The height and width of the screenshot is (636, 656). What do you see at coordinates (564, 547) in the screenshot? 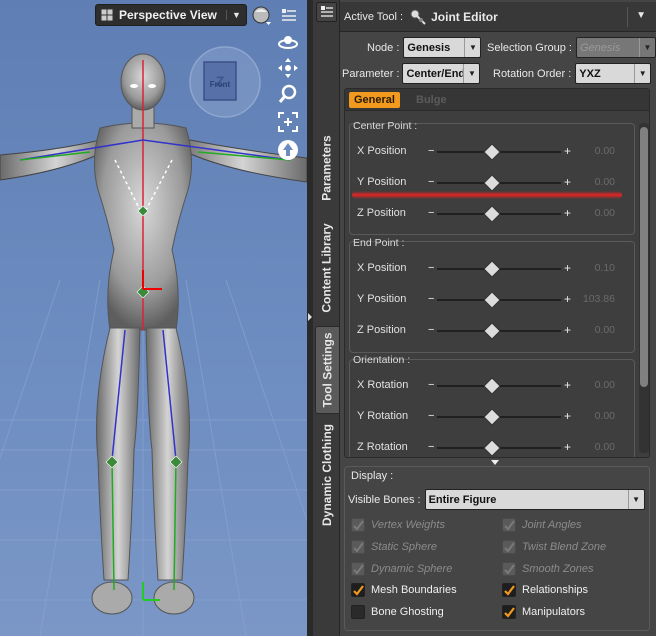
I see `checkbox-label: Twist Blend Zone` at bounding box center [564, 547].